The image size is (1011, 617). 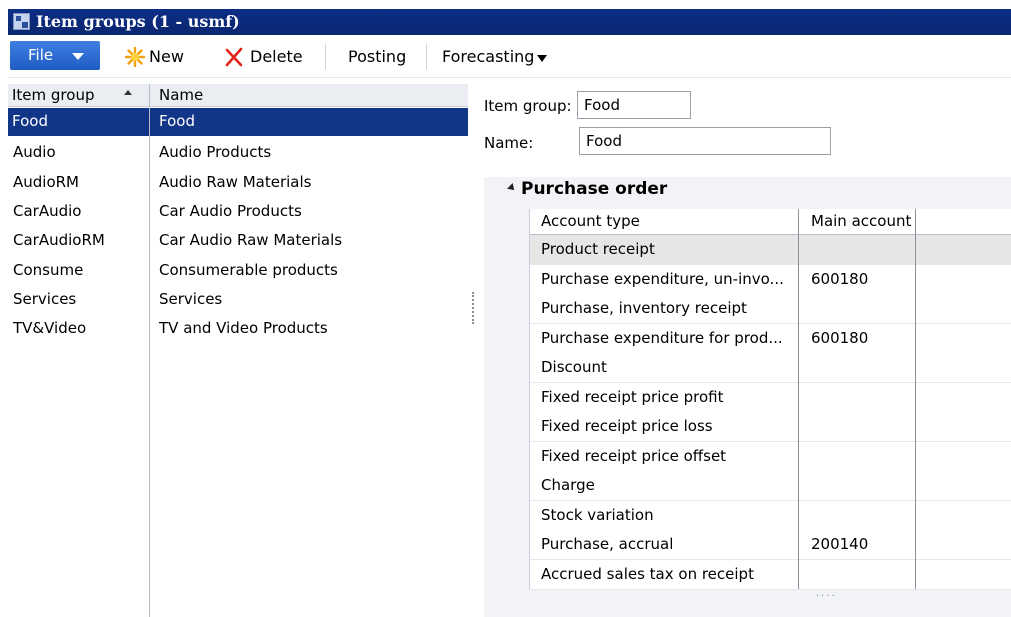 I want to click on cell-account-type: Accrued sales tax on receipt, so click(x=647, y=574).